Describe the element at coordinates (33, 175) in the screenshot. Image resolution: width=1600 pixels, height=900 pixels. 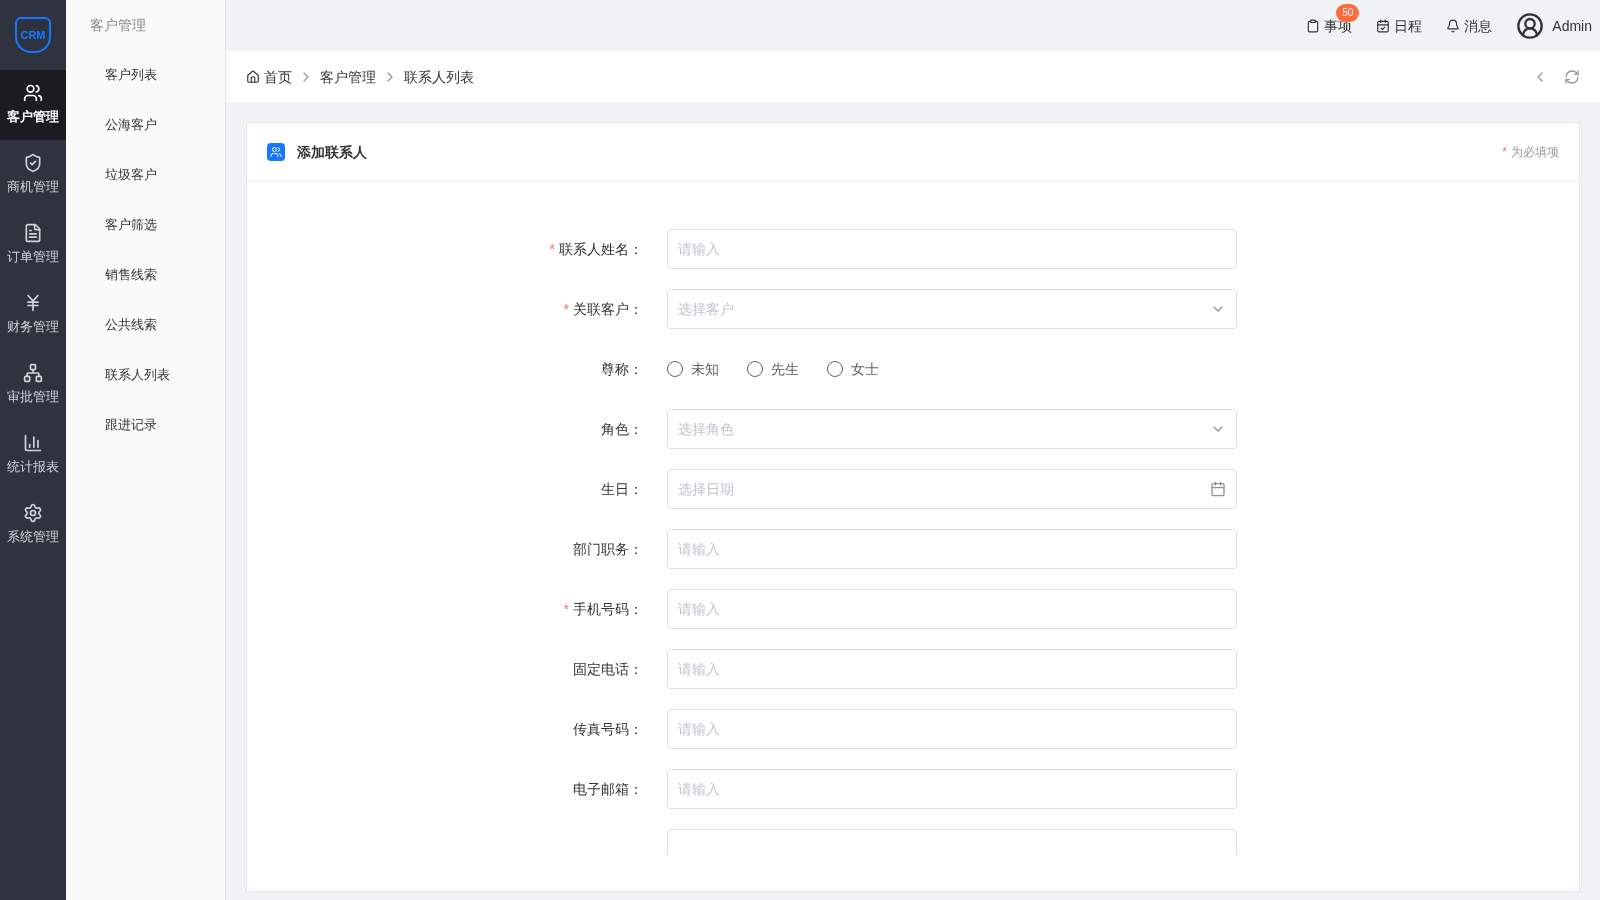
I see `rail-item: 商机管理` at that location.